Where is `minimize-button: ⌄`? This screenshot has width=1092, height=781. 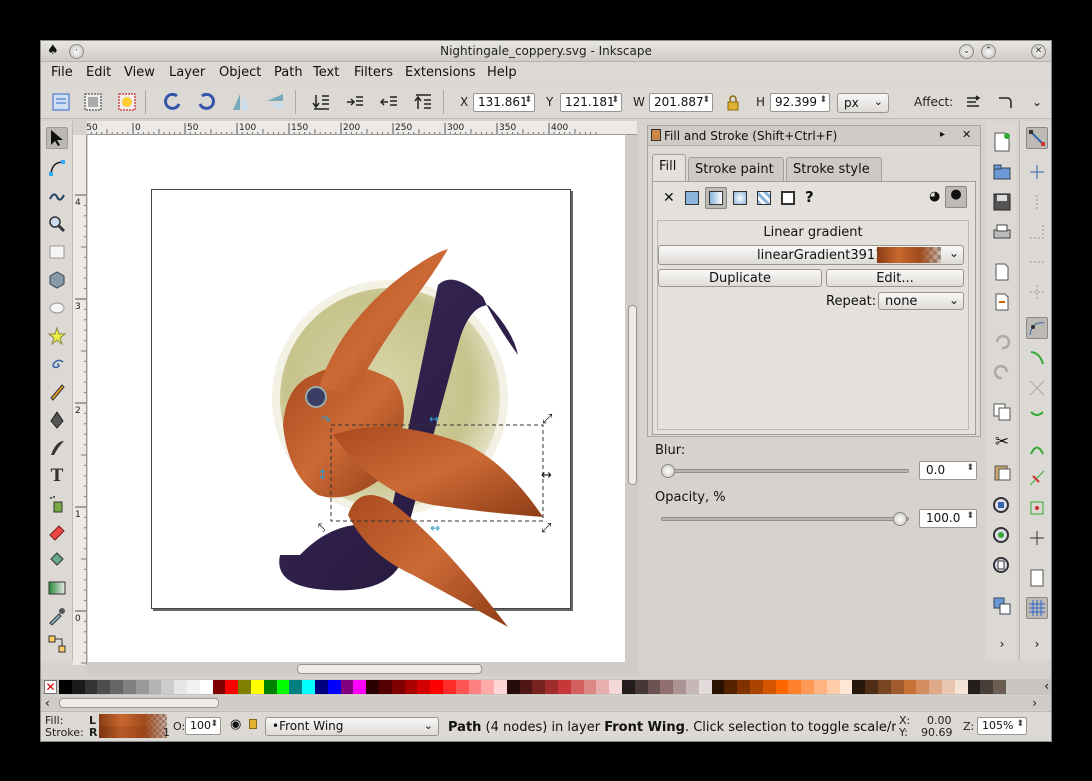 minimize-button: ⌄ is located at coordinates (966, 51).